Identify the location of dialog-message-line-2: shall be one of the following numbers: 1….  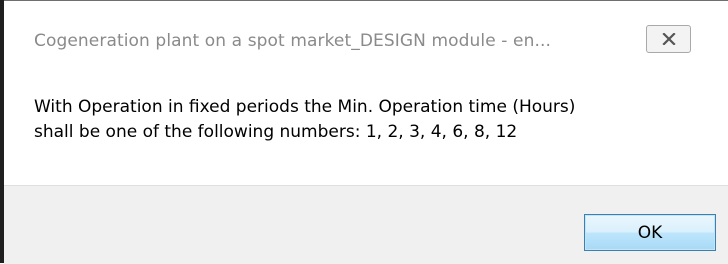
(276, 132).